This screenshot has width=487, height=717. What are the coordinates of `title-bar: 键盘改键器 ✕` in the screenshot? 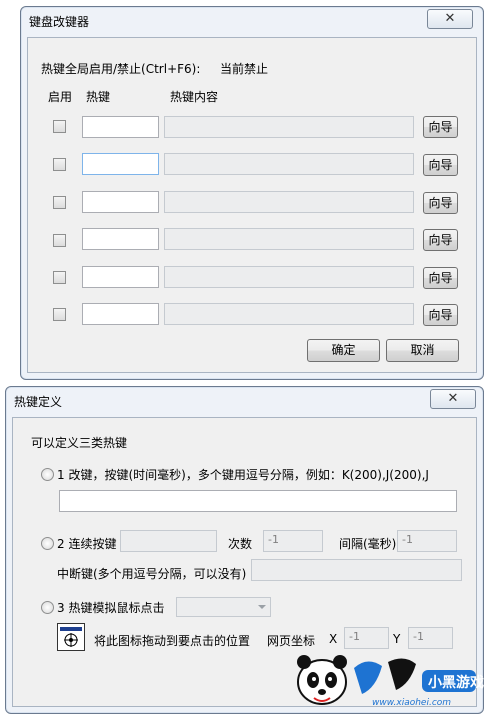 It's located at (252, 20).